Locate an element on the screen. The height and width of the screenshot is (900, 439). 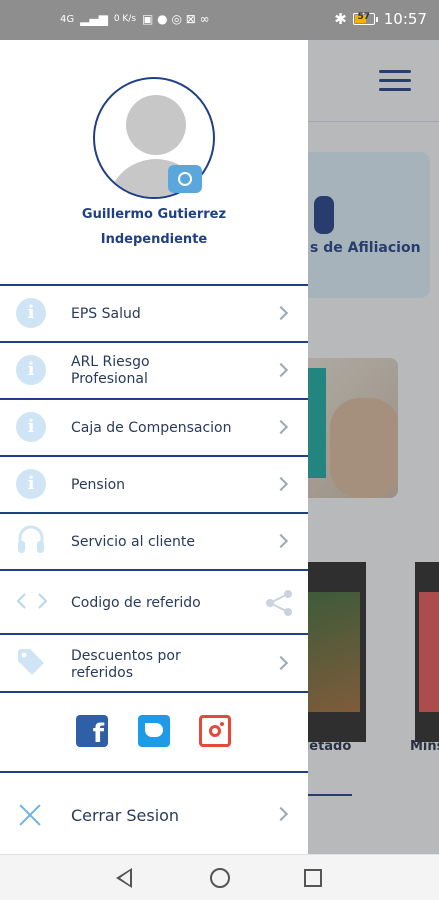
speed-label: 0 K/s is located at coordinates (125, 19).